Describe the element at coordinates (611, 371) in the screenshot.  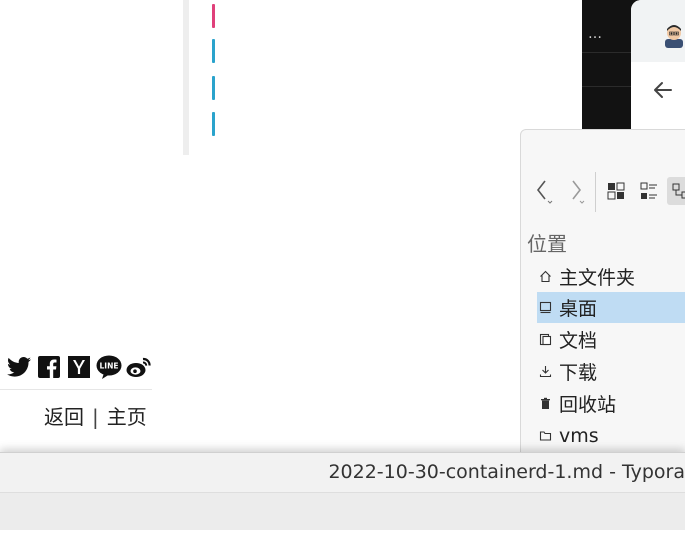
I see `place-downloads: 下载` at that location.